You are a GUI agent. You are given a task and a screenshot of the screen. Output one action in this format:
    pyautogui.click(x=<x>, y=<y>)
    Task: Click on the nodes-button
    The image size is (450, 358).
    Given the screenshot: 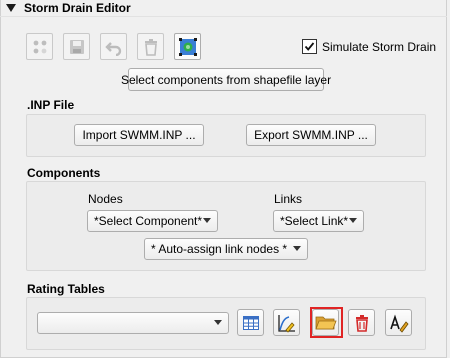 What is the action you would take?
    pyautogui.click(x=39, y=46)
    